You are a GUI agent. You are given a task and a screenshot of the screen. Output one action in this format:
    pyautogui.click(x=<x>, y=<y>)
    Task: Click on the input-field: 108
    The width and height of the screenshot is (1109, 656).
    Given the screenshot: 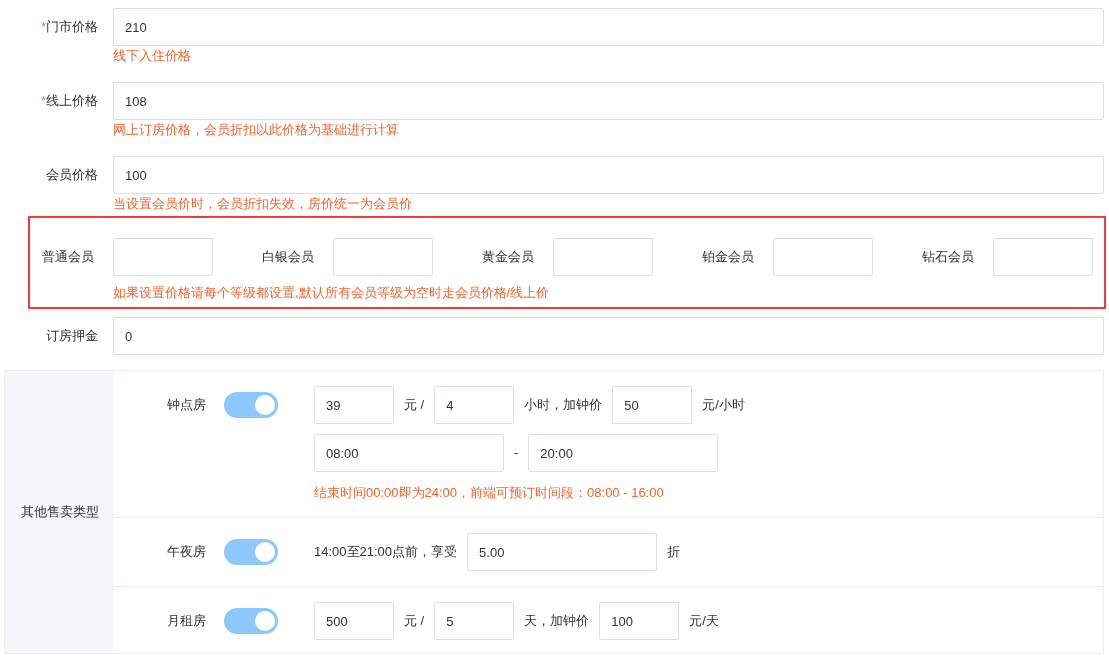 What is the action you would take?
    pyautogui.click(x=608, y=101)
    